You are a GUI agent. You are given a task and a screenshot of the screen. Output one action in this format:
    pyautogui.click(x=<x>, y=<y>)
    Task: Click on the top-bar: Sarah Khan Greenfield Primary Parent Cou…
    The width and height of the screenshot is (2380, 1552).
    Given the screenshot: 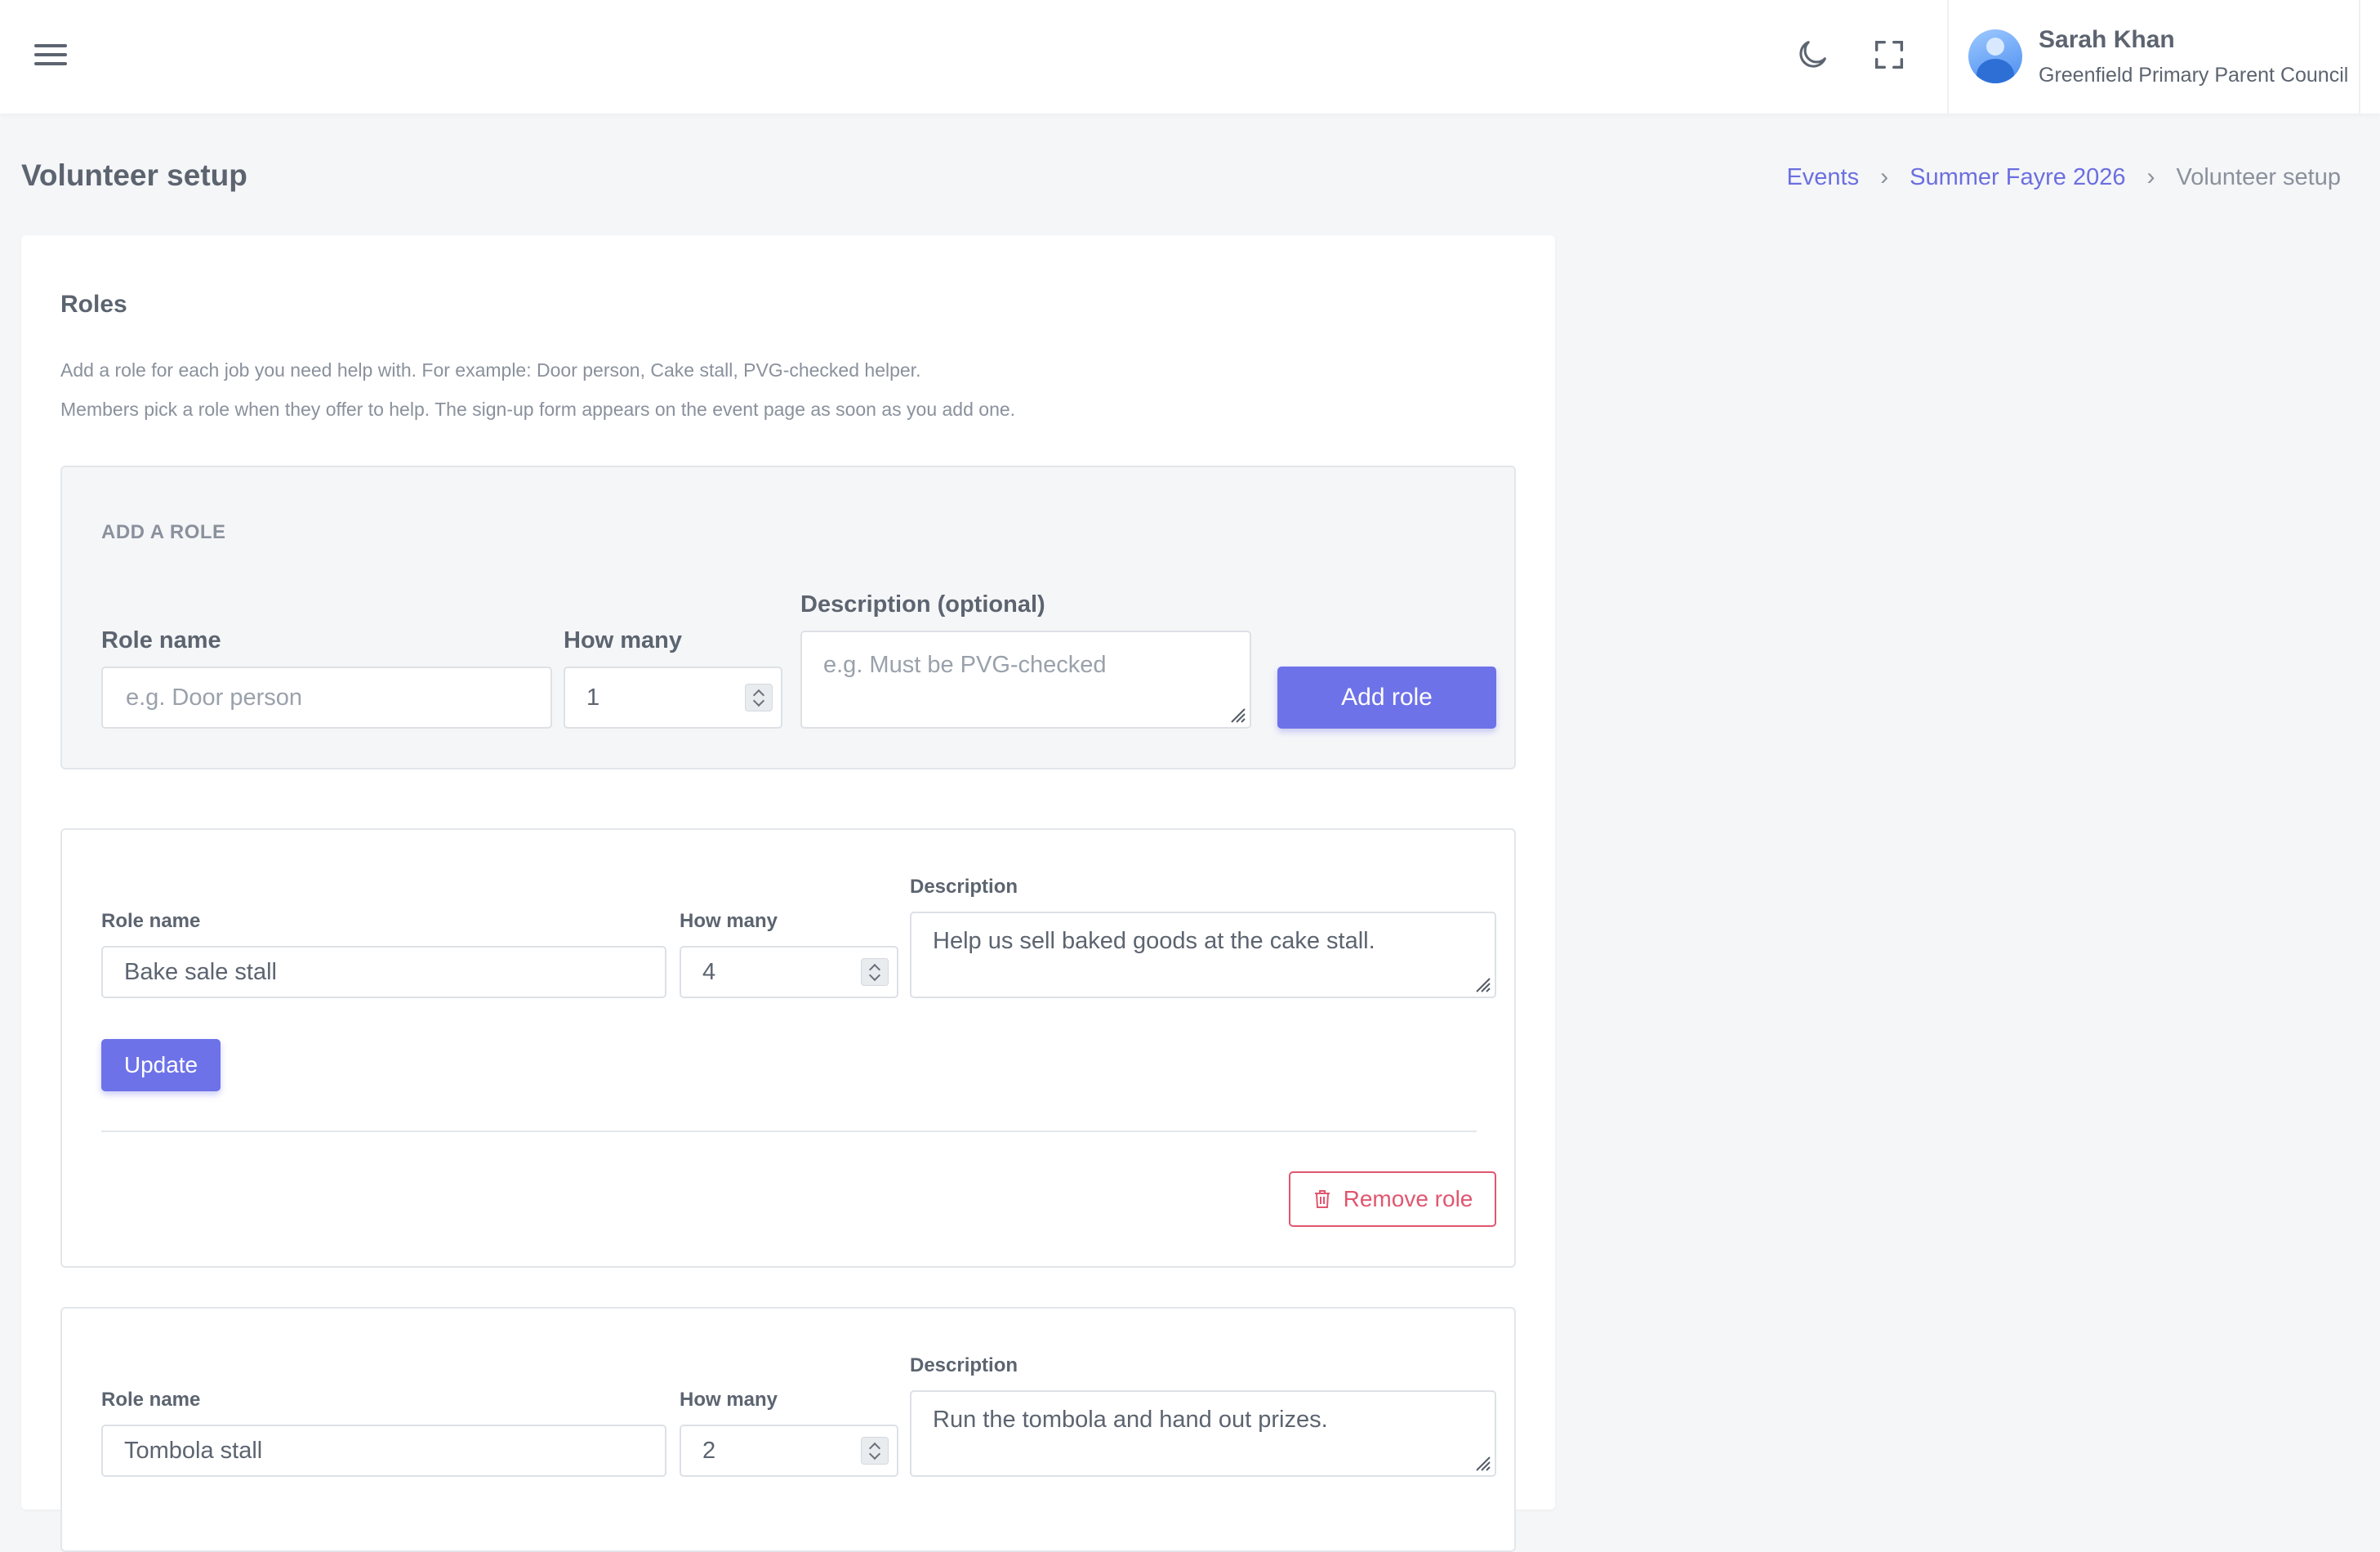 What is the action you would take?
    pyautogui.click(x=1190, y=57)
    